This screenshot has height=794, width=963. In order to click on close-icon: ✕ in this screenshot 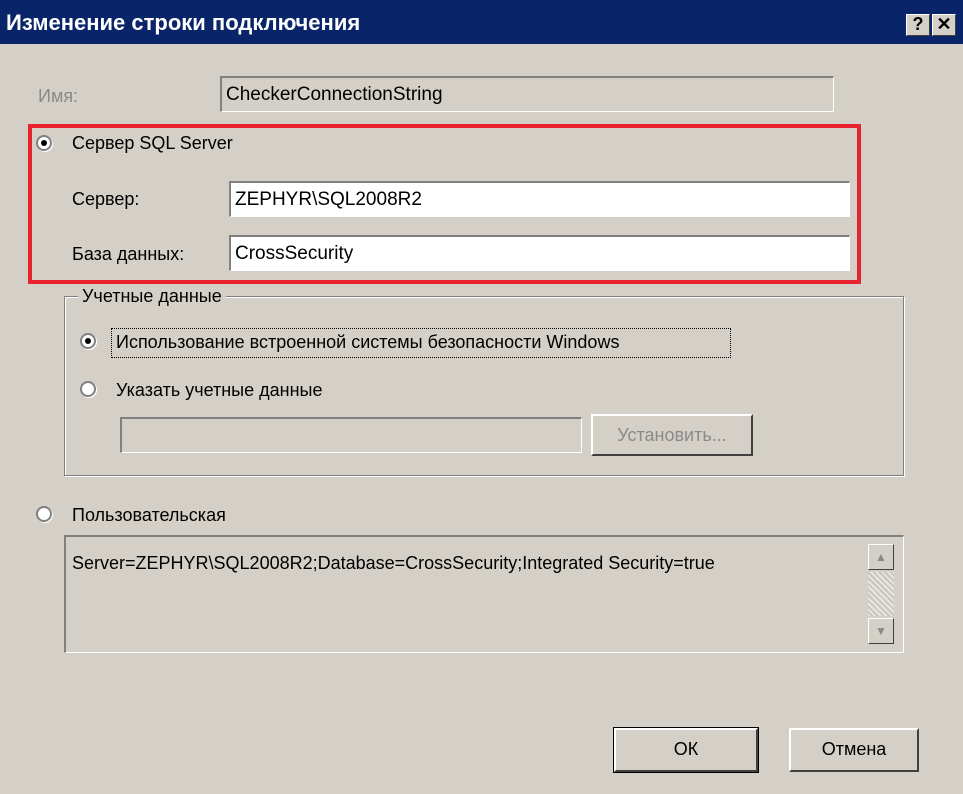, I will do `click(944, 24)`.